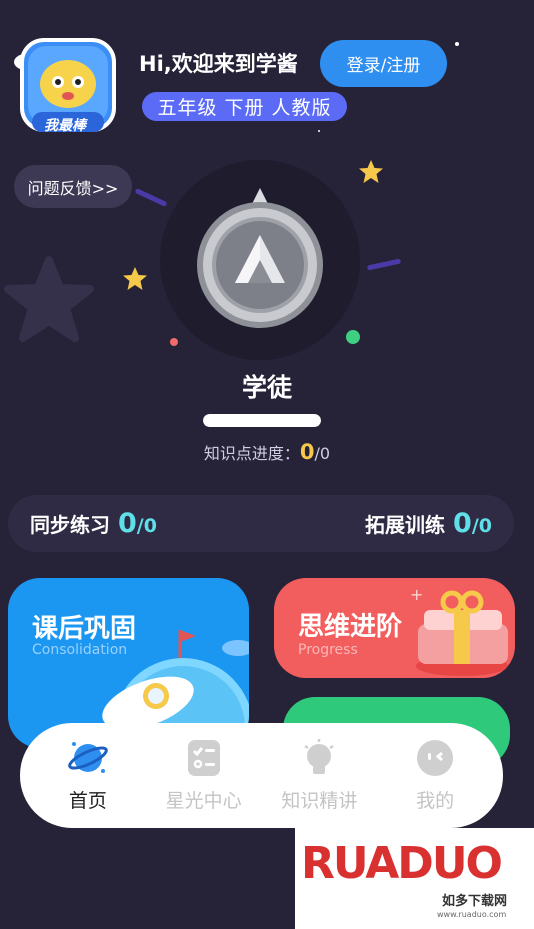  What do you see at coordinates (244, 106) in the screenshot?
I see `grade-selector: 五年级 下册 人教版` at bounding box center [244, 106].